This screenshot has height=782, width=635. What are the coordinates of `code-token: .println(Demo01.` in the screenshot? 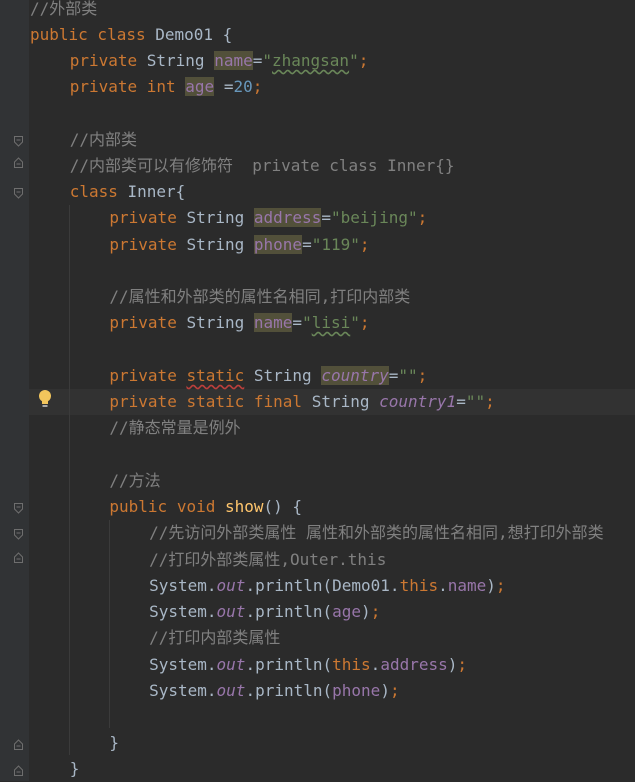 It's located at (322, 585).